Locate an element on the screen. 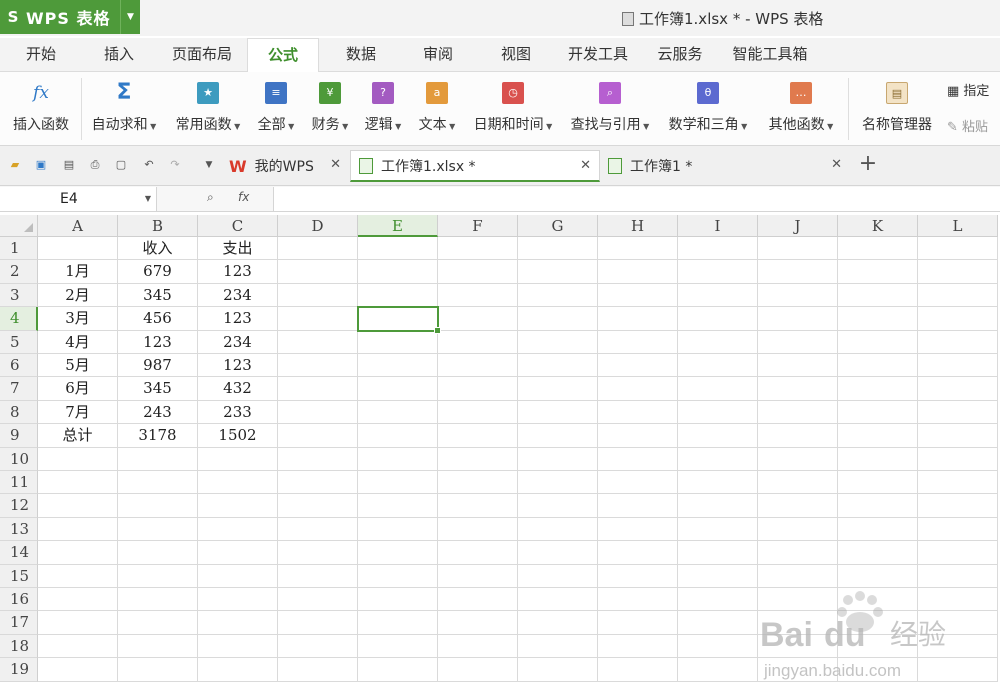 The width and height of the screenshot is (1000, 683). row-header-11: 11 is located at coordinates (19, 483).